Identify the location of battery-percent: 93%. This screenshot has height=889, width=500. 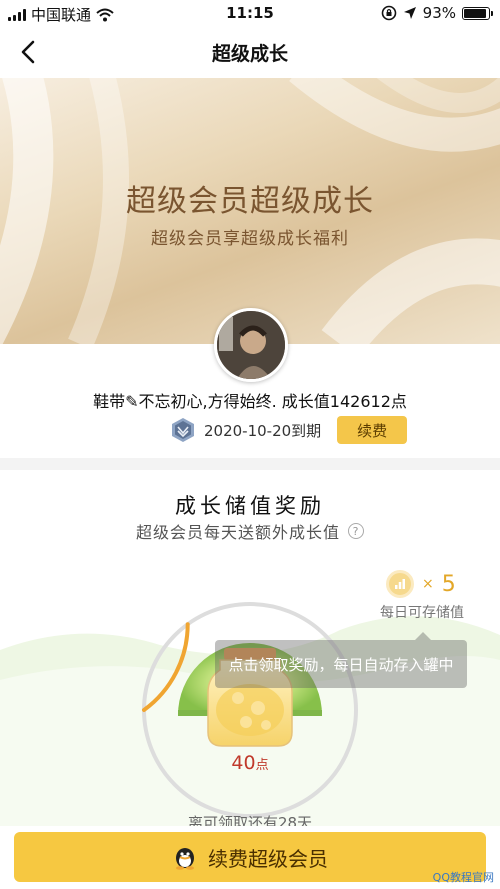
(439, 13).